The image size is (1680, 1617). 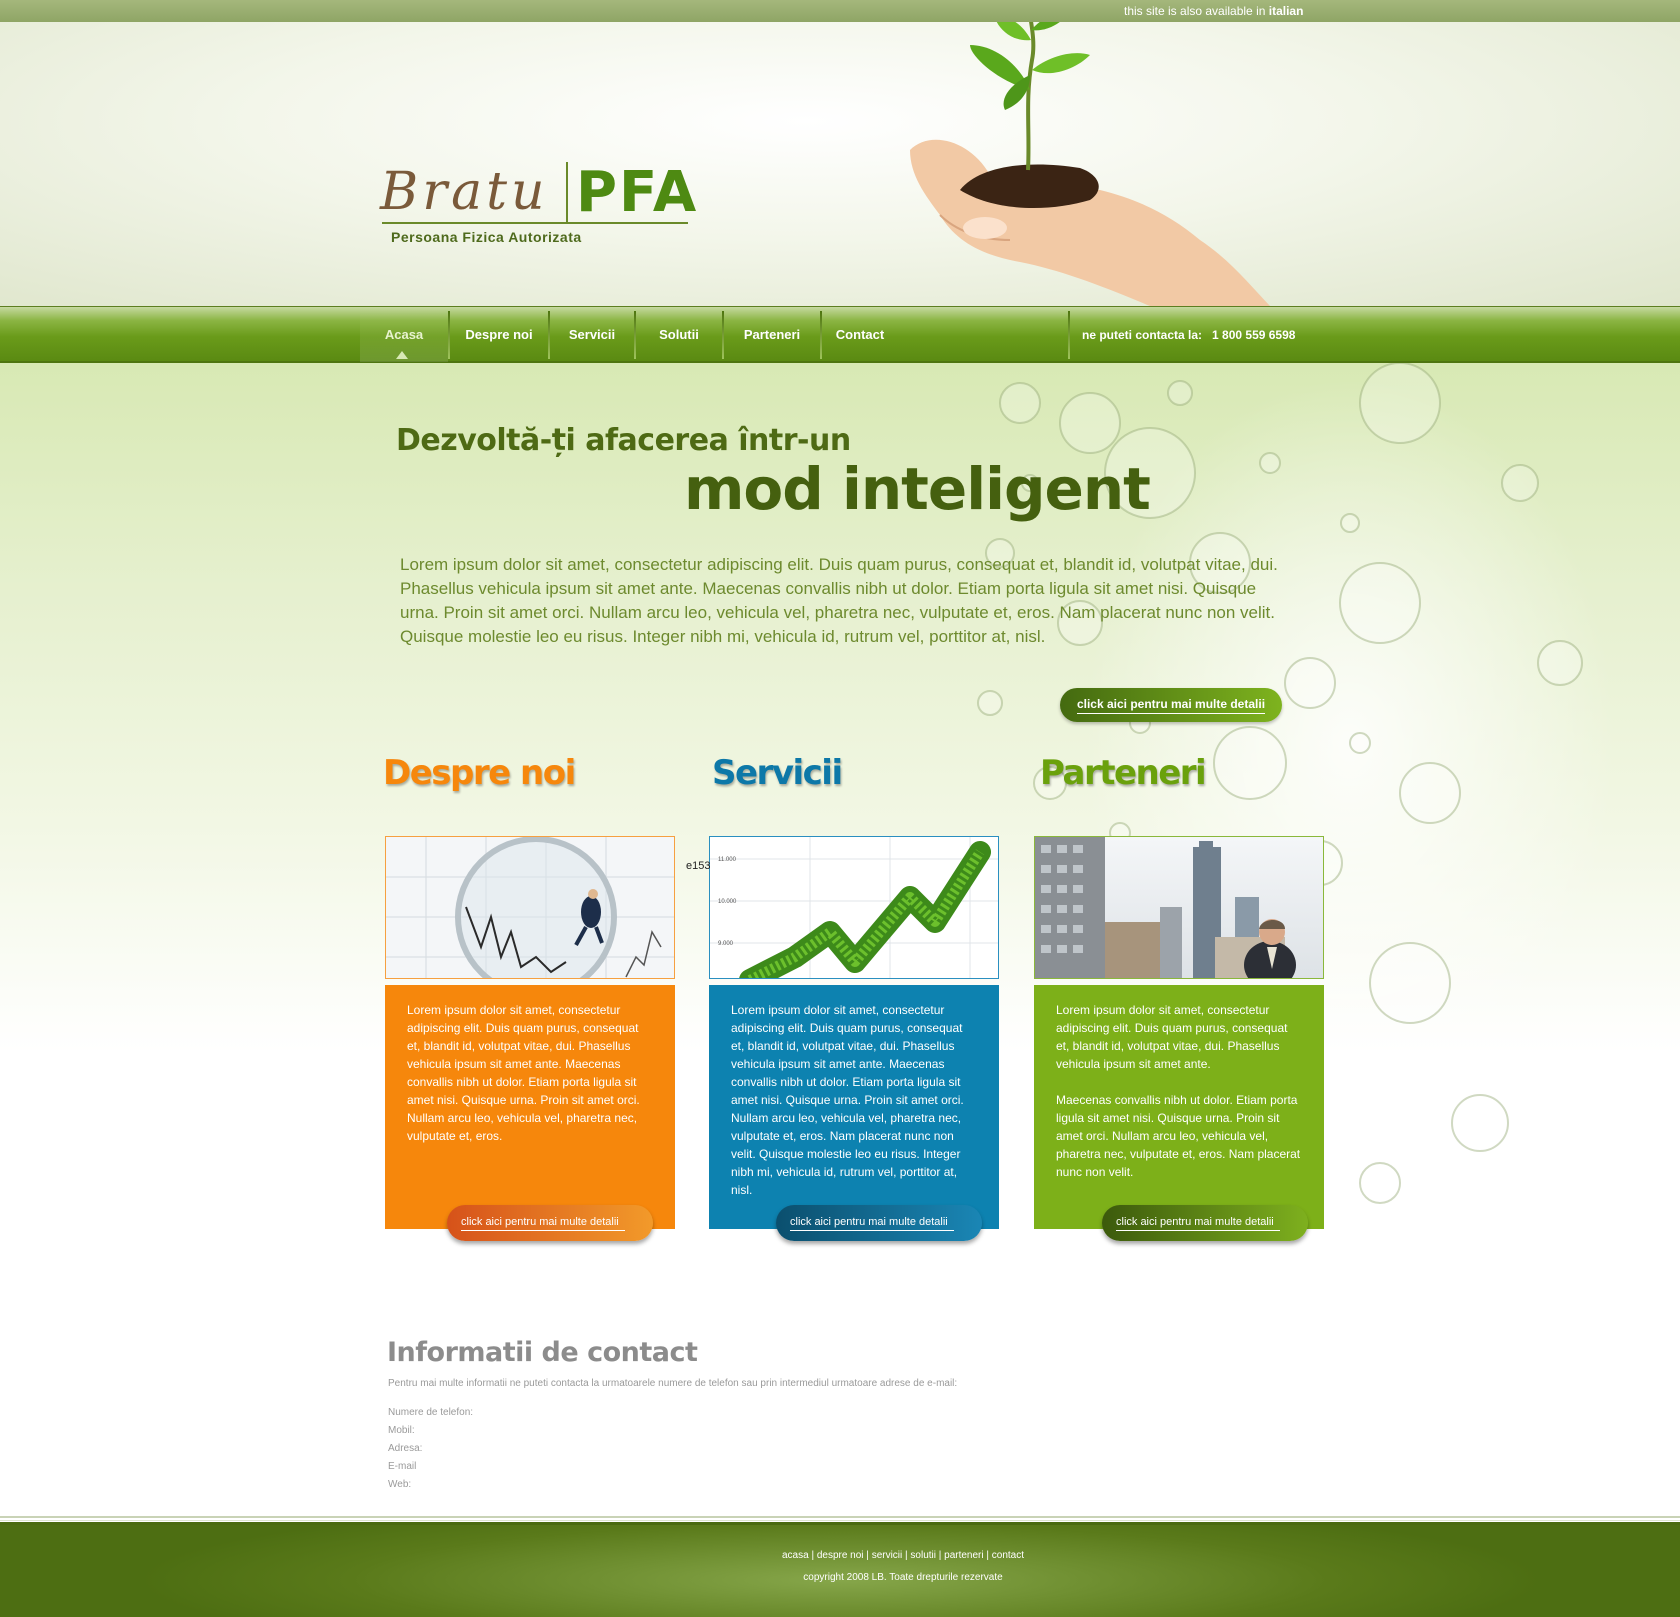 I want to click on parteneri-details-button: click aici pentru mai multe detalii, so click(x=1205, y=1223).